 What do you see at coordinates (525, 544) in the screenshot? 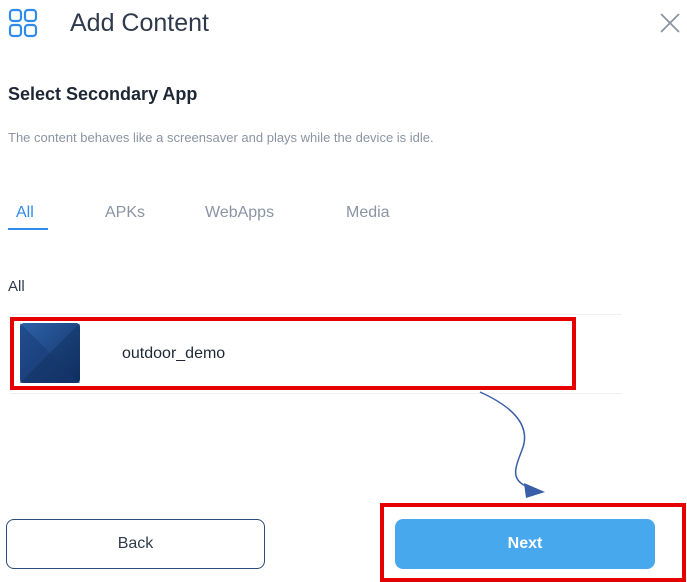
I see `next-button: Next` at bounding box center [525, 544].